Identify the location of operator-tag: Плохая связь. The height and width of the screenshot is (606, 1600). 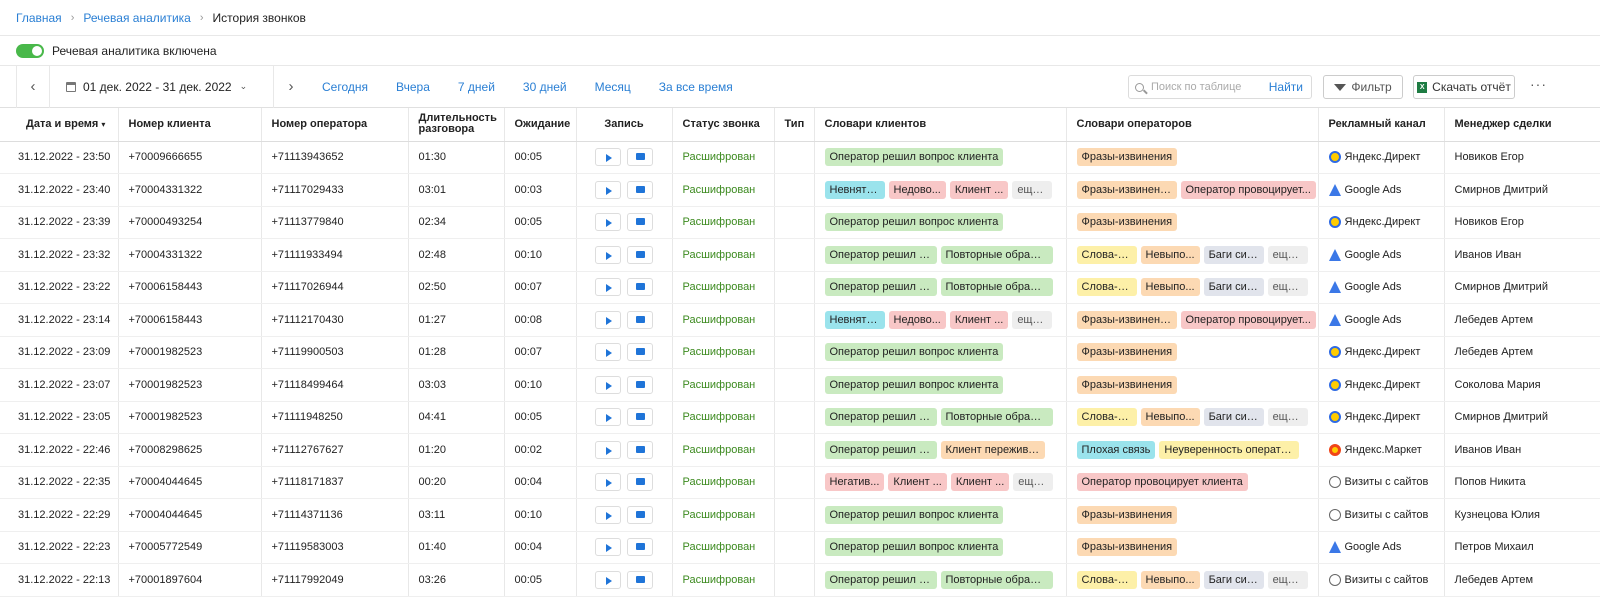
(1116, 449).